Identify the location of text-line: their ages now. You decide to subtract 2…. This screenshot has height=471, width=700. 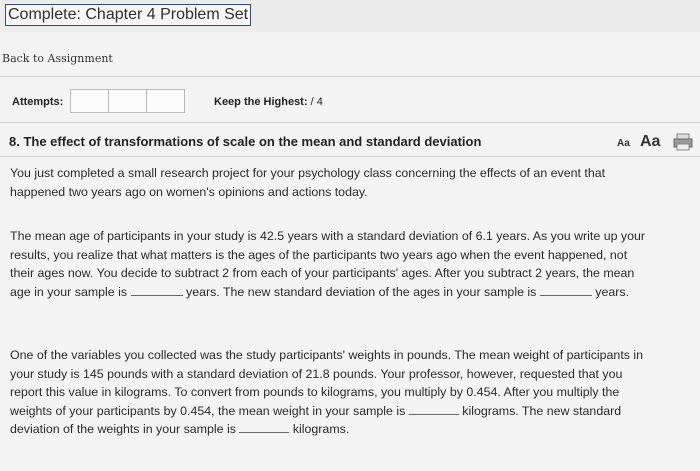
(322, 273).